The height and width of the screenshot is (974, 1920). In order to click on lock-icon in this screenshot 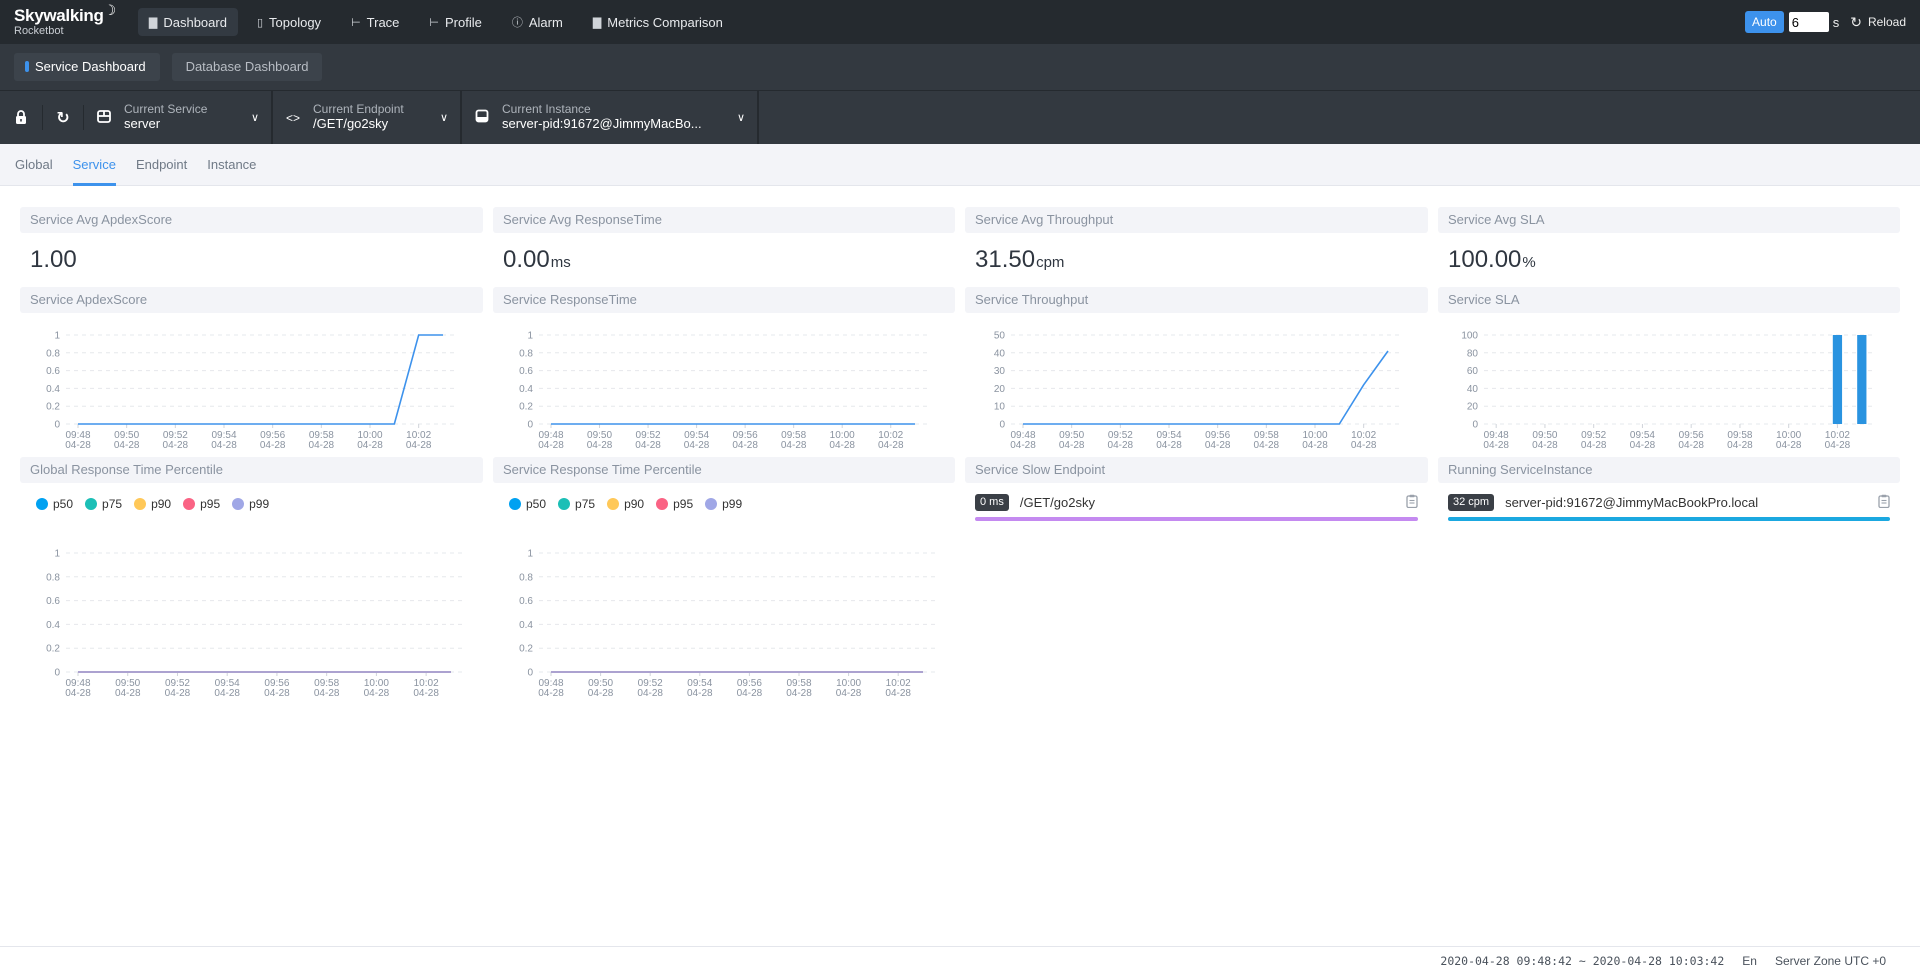, I will do `click(21, 117)`.